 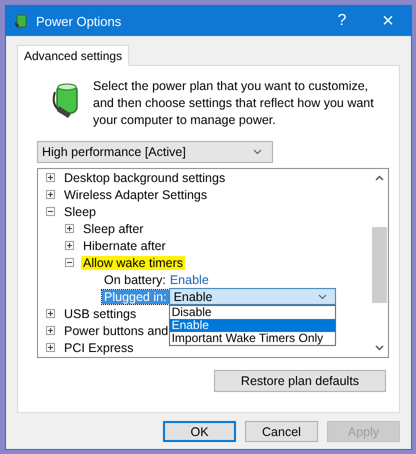 I want to click on tree-item: Power buttons and, so click(x=116, y=331).